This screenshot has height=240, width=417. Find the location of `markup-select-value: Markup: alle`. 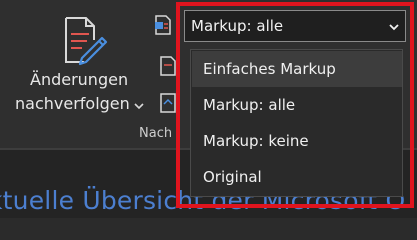

markup-select-value: Markup: alle is located at coordinates (237, 26).